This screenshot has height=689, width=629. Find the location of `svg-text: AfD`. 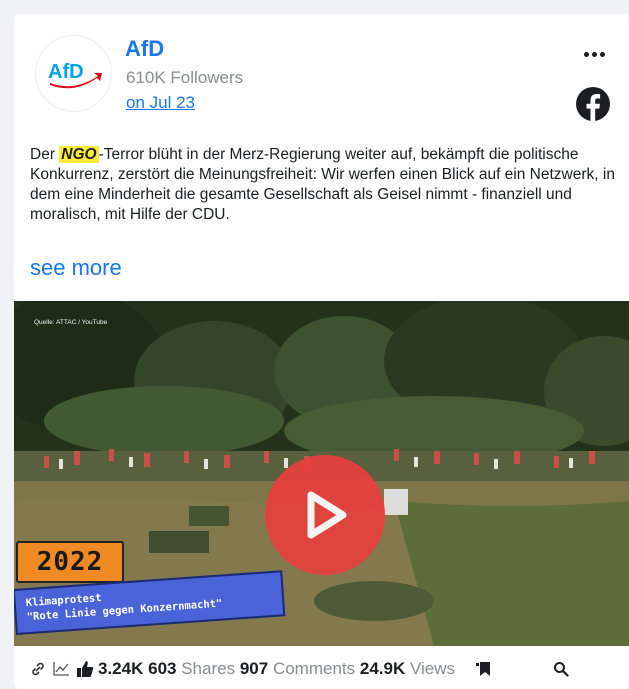

svg-text: AfD is located at coordinates (66, 72).